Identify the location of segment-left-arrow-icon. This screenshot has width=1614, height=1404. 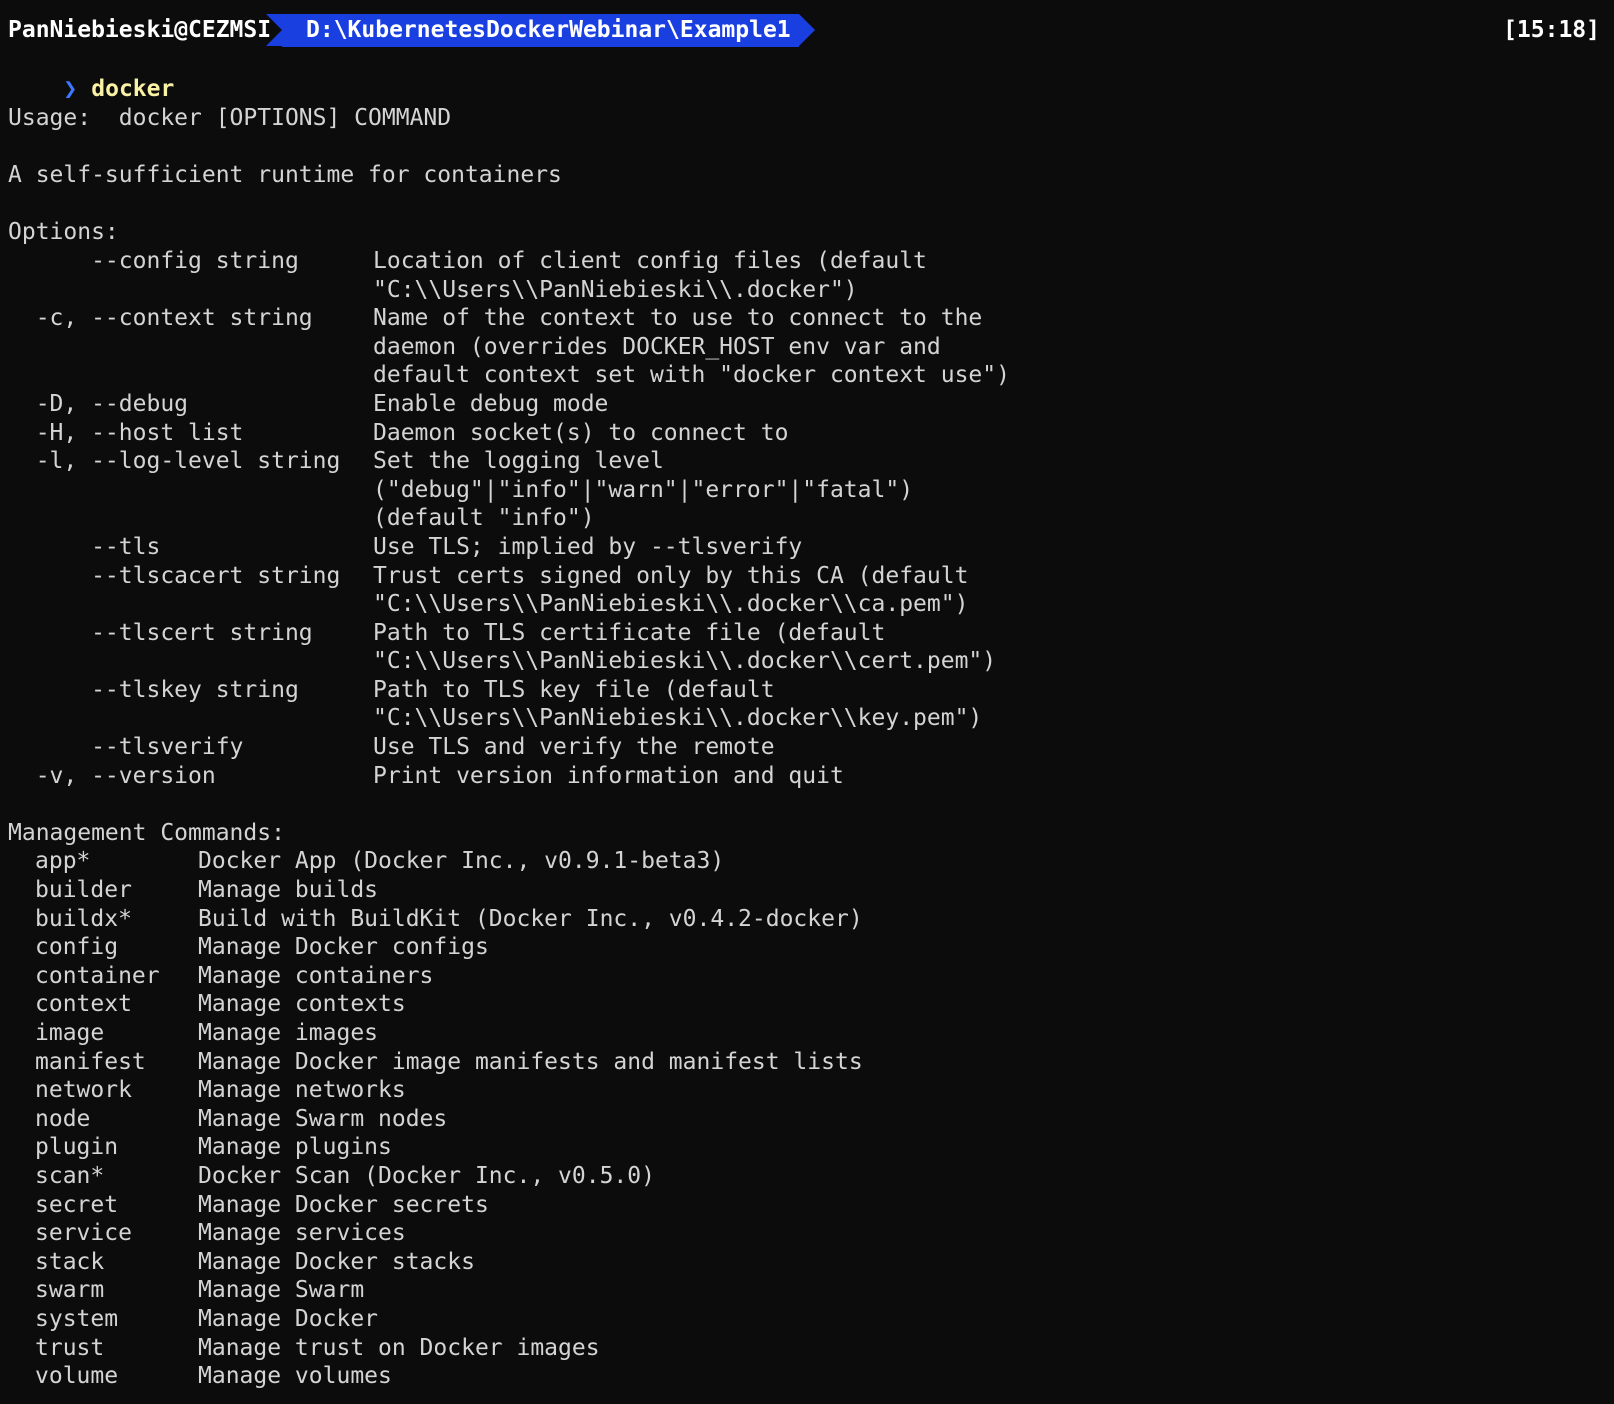
(274, 30).